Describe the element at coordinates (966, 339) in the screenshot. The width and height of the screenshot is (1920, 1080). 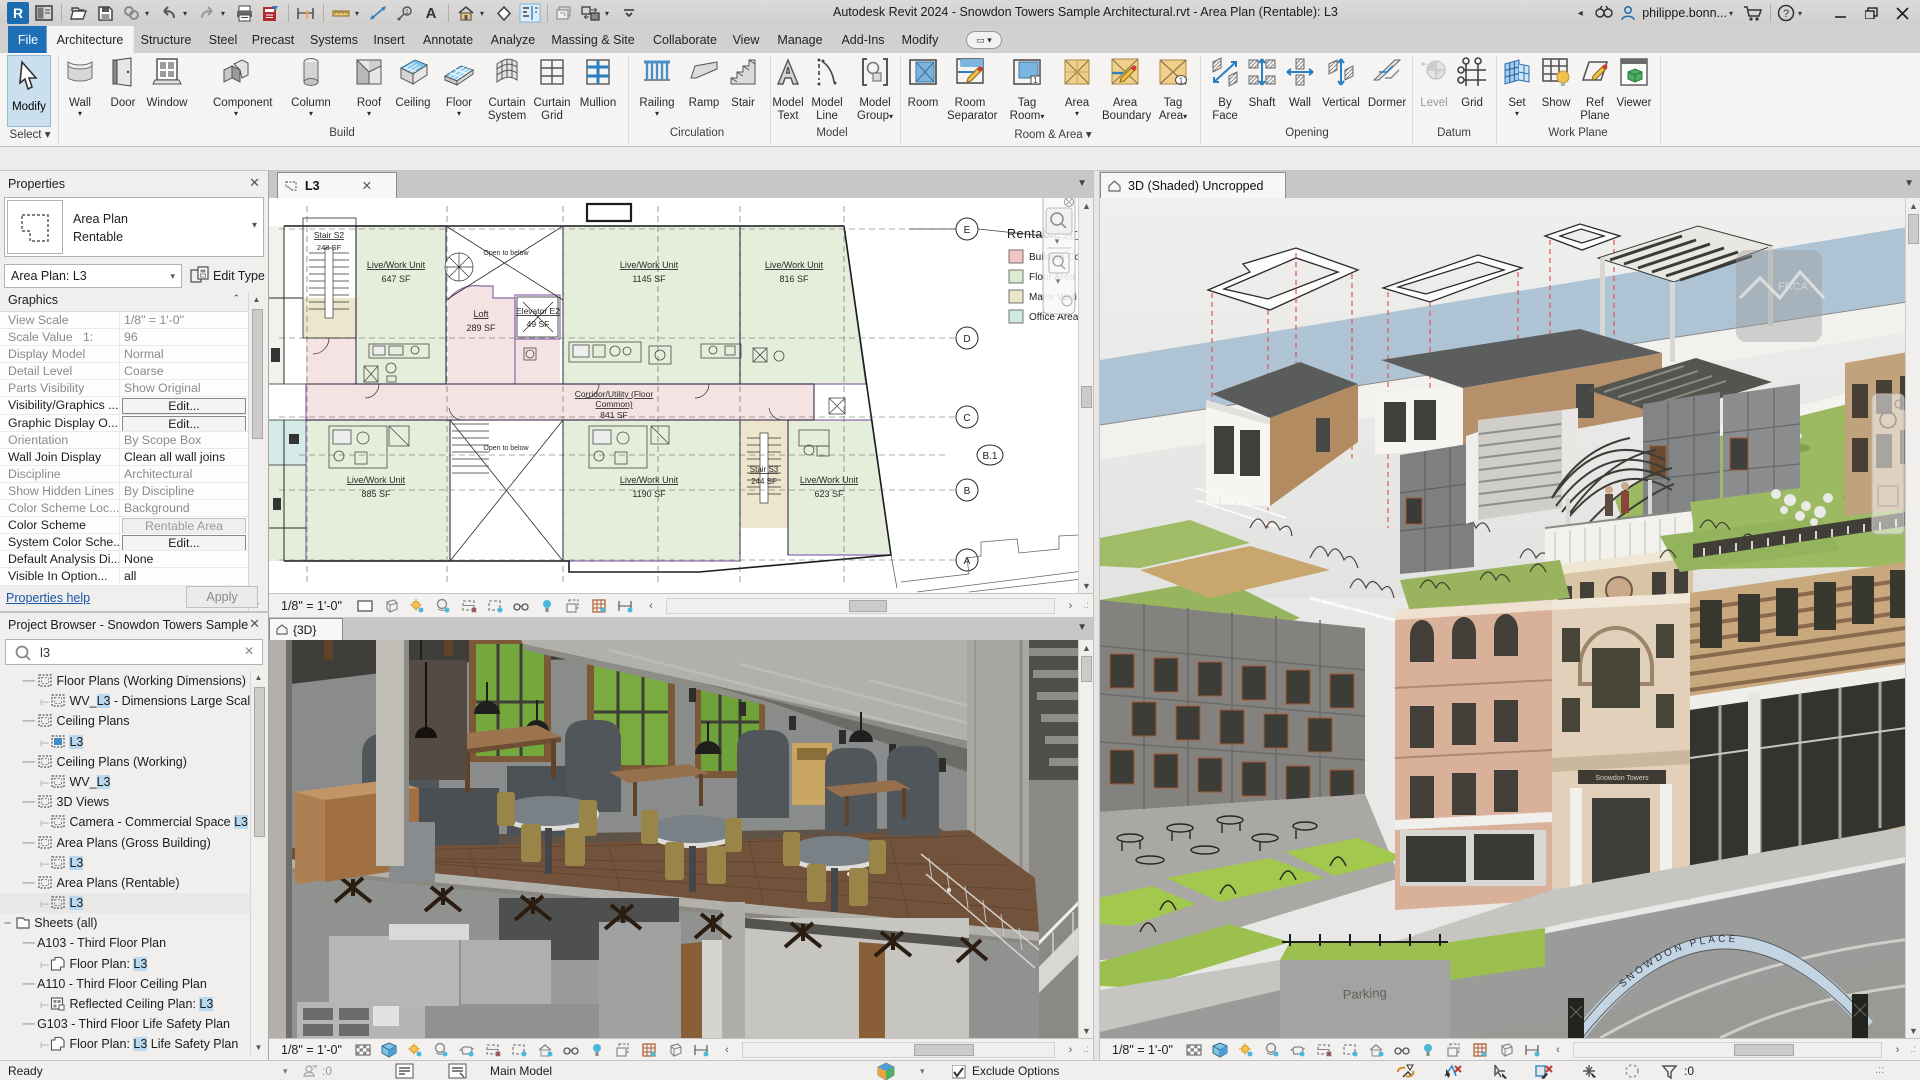
I see `svg-text: D` at that location.